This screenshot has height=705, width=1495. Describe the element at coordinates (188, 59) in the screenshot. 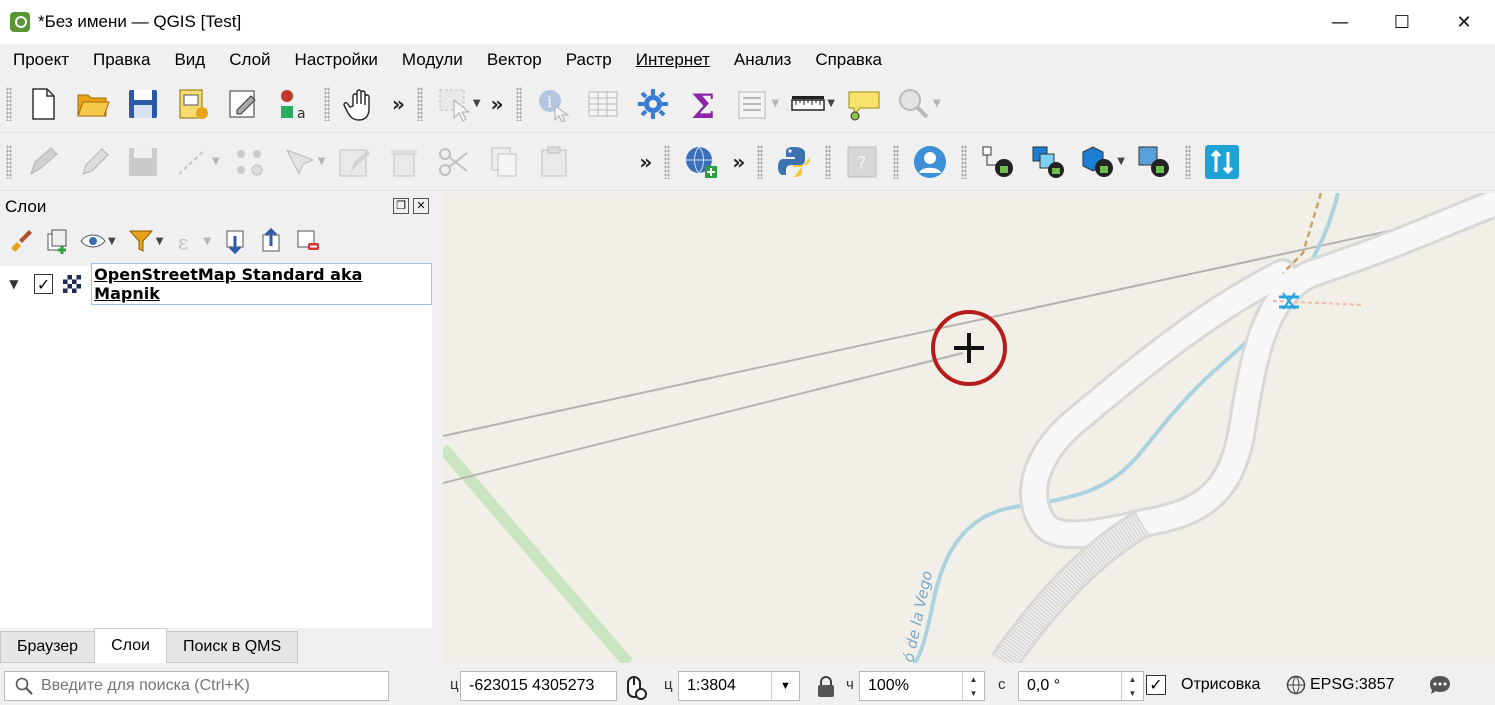

I see `menu-view: Вид` at that location.